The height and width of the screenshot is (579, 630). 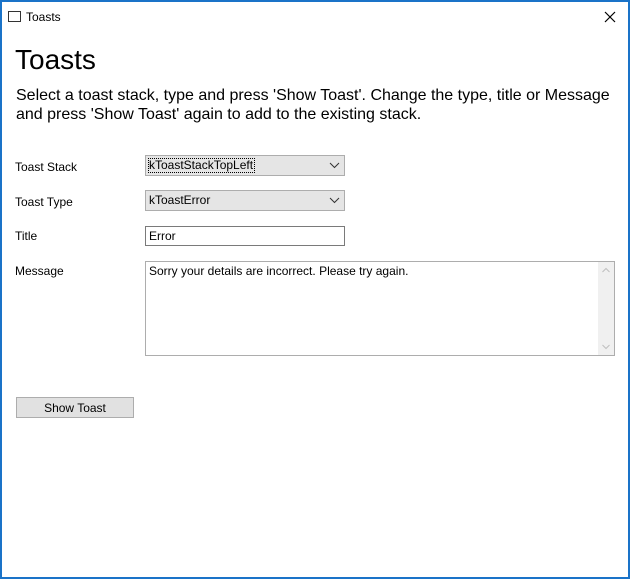 What do you see at coordinates (606, 270) in the screenshot?
I see `scroll-up-arrow-icon` at bounding box center [606, 270].